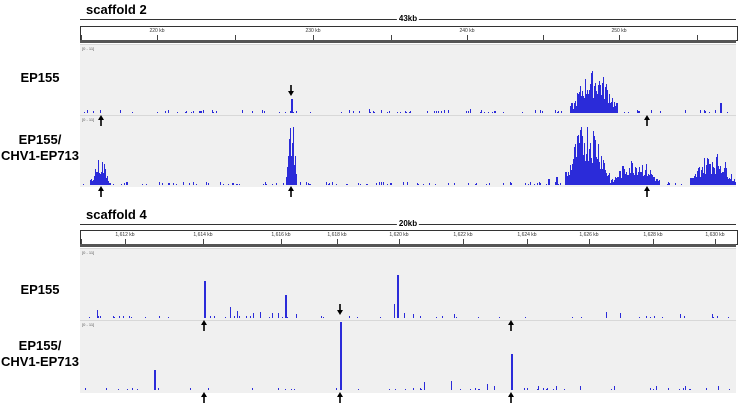 Image resolution: width=743 pixels, height=407 pixels. What do you see at coordinates (291, 90) in the screenshot?
I see `arrow-down-icon` at bounding box center [291, 90].